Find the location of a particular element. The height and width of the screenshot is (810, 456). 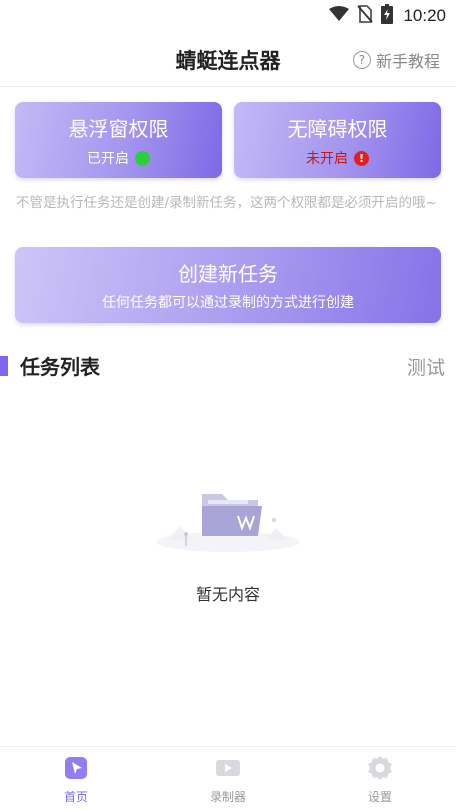

create-task-title: 创建新任务 is located at coordinates (228, 274).